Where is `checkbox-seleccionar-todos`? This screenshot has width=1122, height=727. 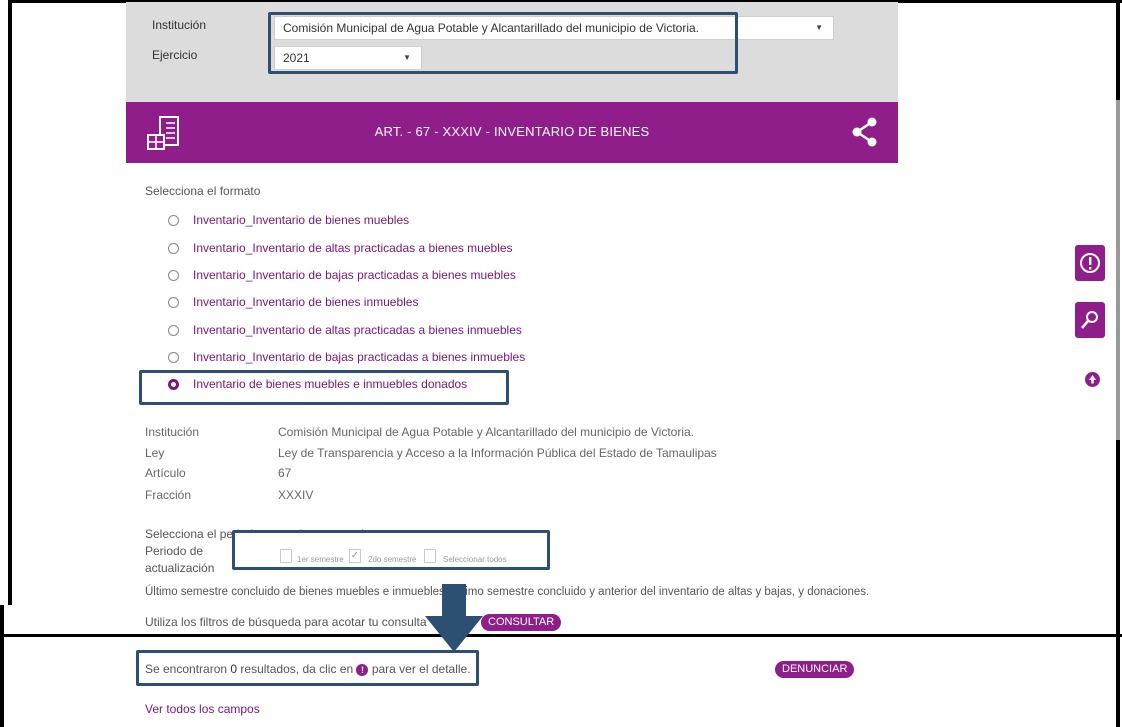 checkbox-seleccionar-todos is located at coordinates (430, 556).